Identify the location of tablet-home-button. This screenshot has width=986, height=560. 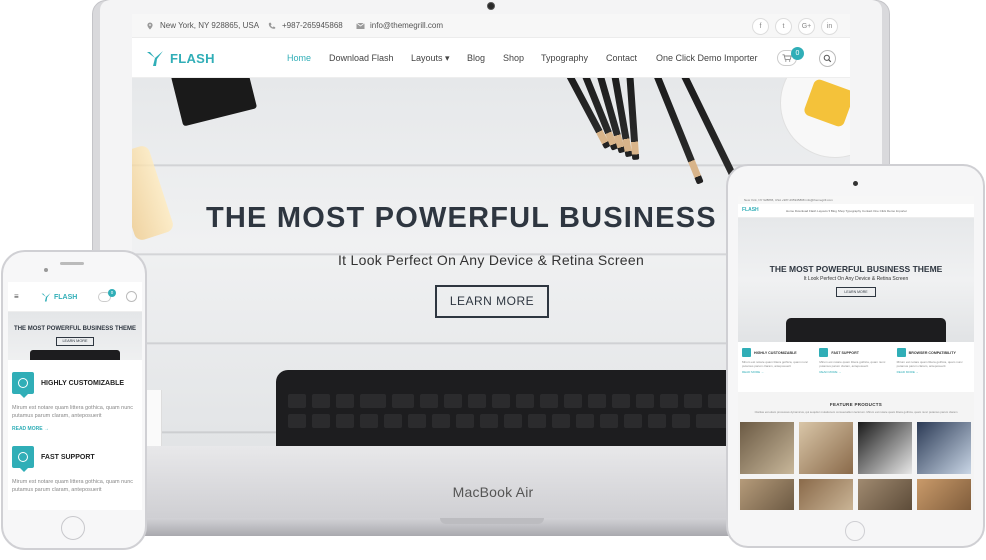
(855, 531).